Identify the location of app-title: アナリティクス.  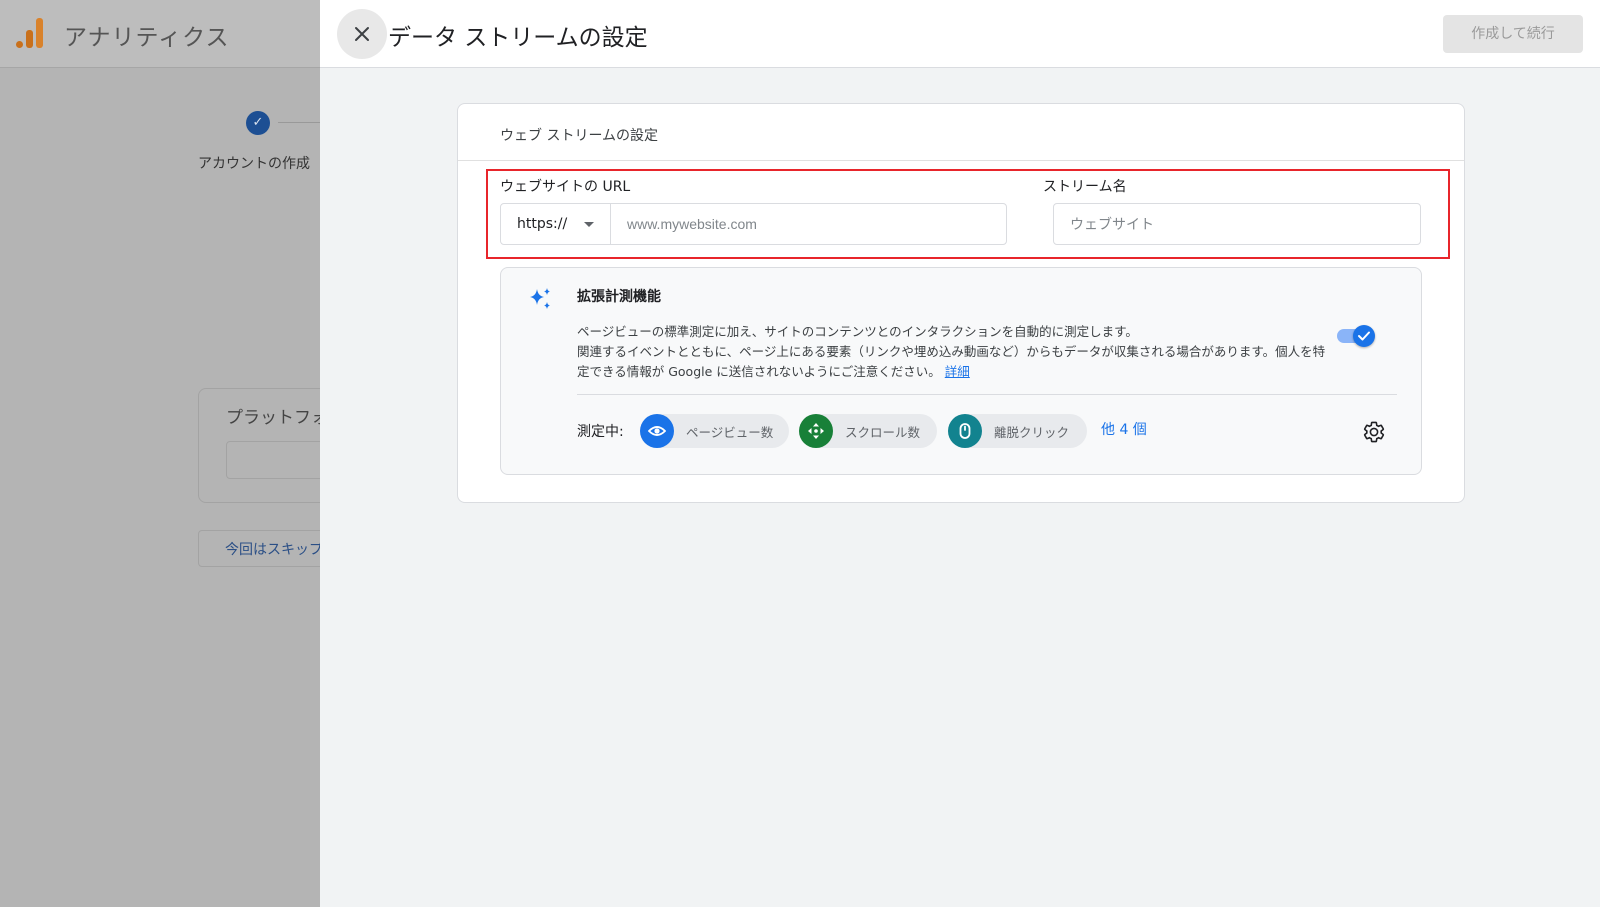
(147, 38).